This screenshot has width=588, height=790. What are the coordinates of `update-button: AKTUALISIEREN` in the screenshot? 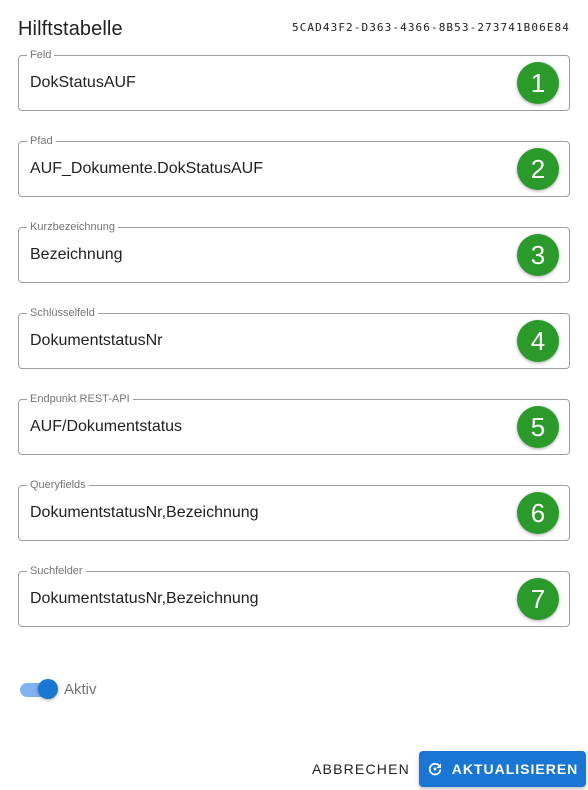 It's located at (502, 769).